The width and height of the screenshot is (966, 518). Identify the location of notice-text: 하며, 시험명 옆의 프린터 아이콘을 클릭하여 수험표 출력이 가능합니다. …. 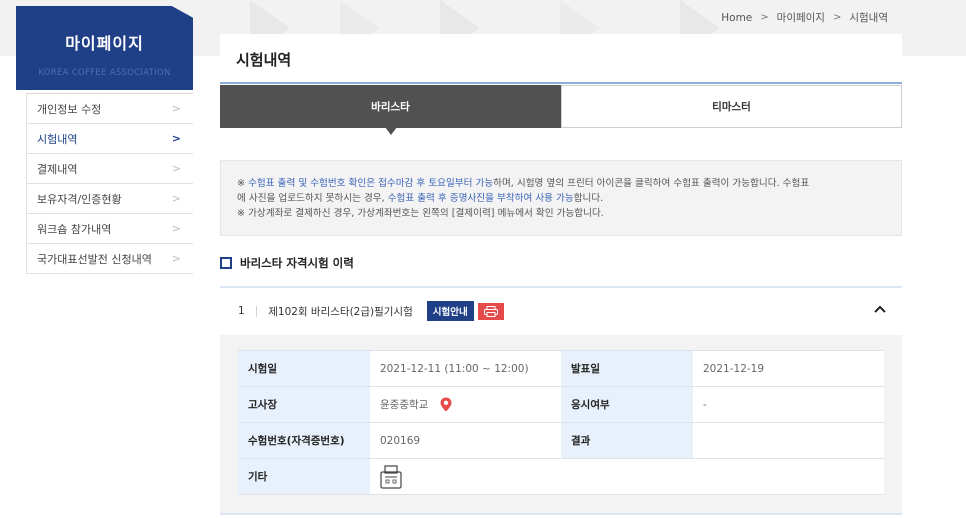
(651, 183).